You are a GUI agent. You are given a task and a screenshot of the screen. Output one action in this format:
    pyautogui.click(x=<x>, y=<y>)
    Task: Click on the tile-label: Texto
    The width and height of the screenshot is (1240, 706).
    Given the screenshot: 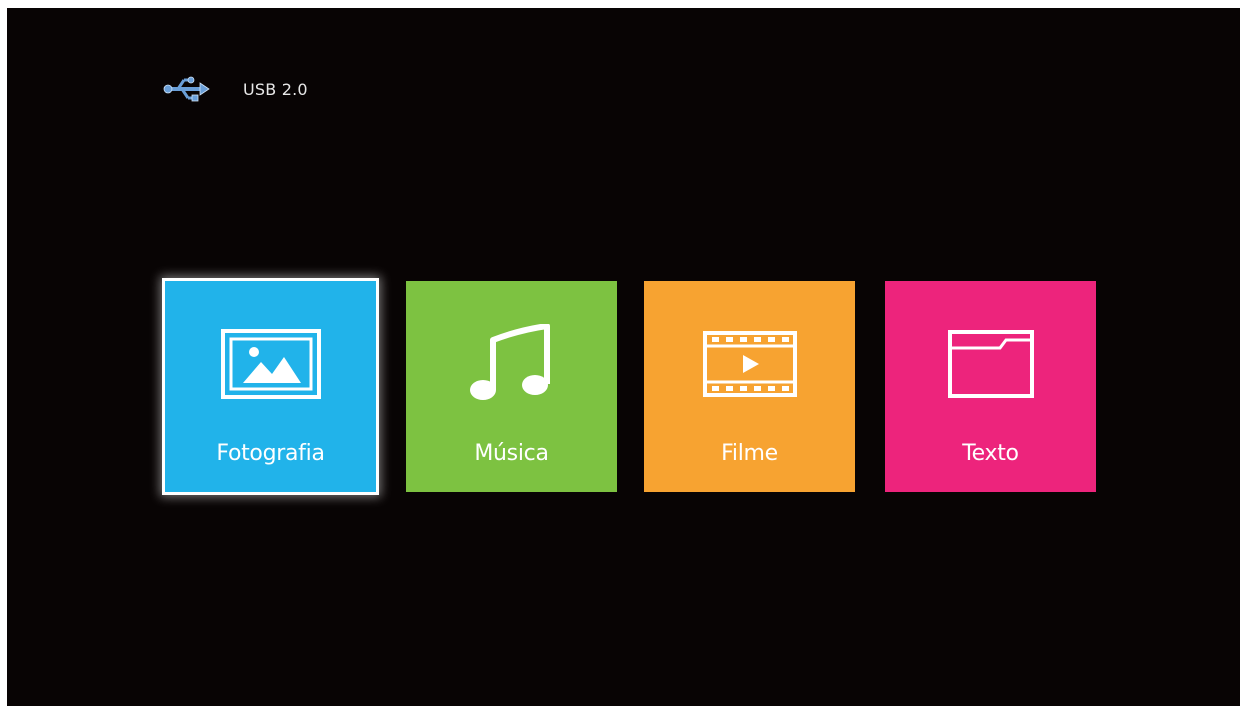 What is the action you would take?
    pyautogui.click(x=990, y=453)
    